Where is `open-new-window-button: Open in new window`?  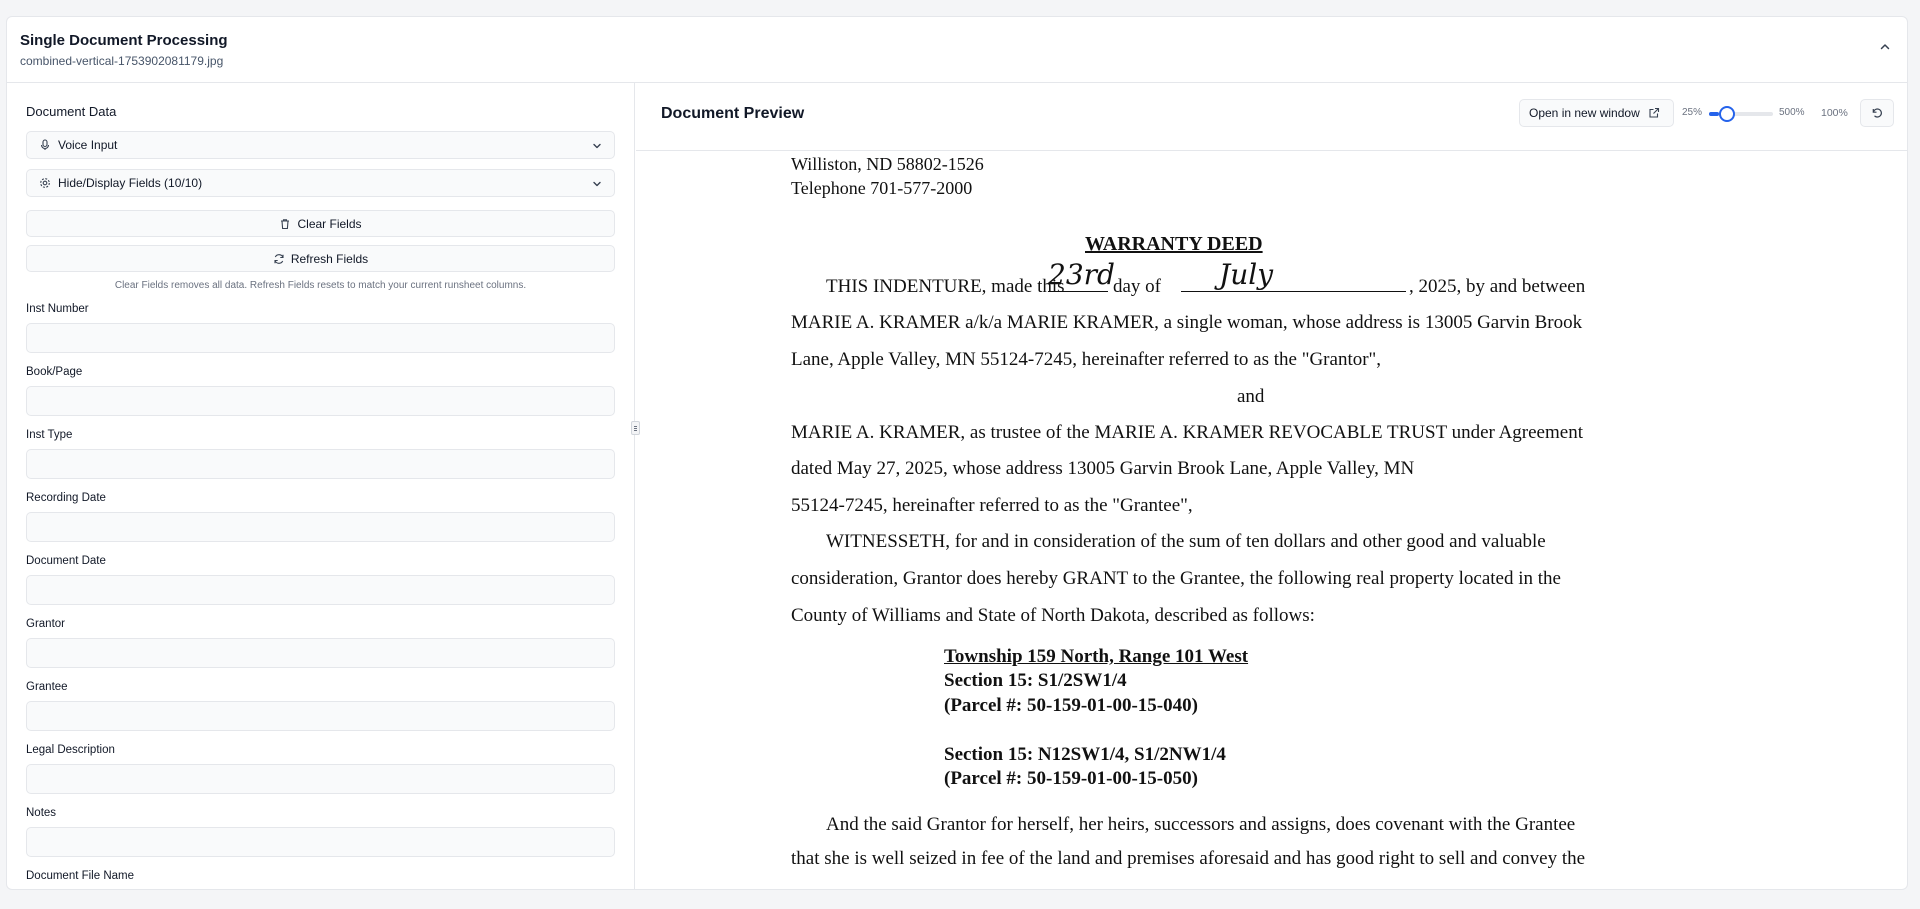
open-new-window-button: Open in new window is located at coordinates (1596, 113).